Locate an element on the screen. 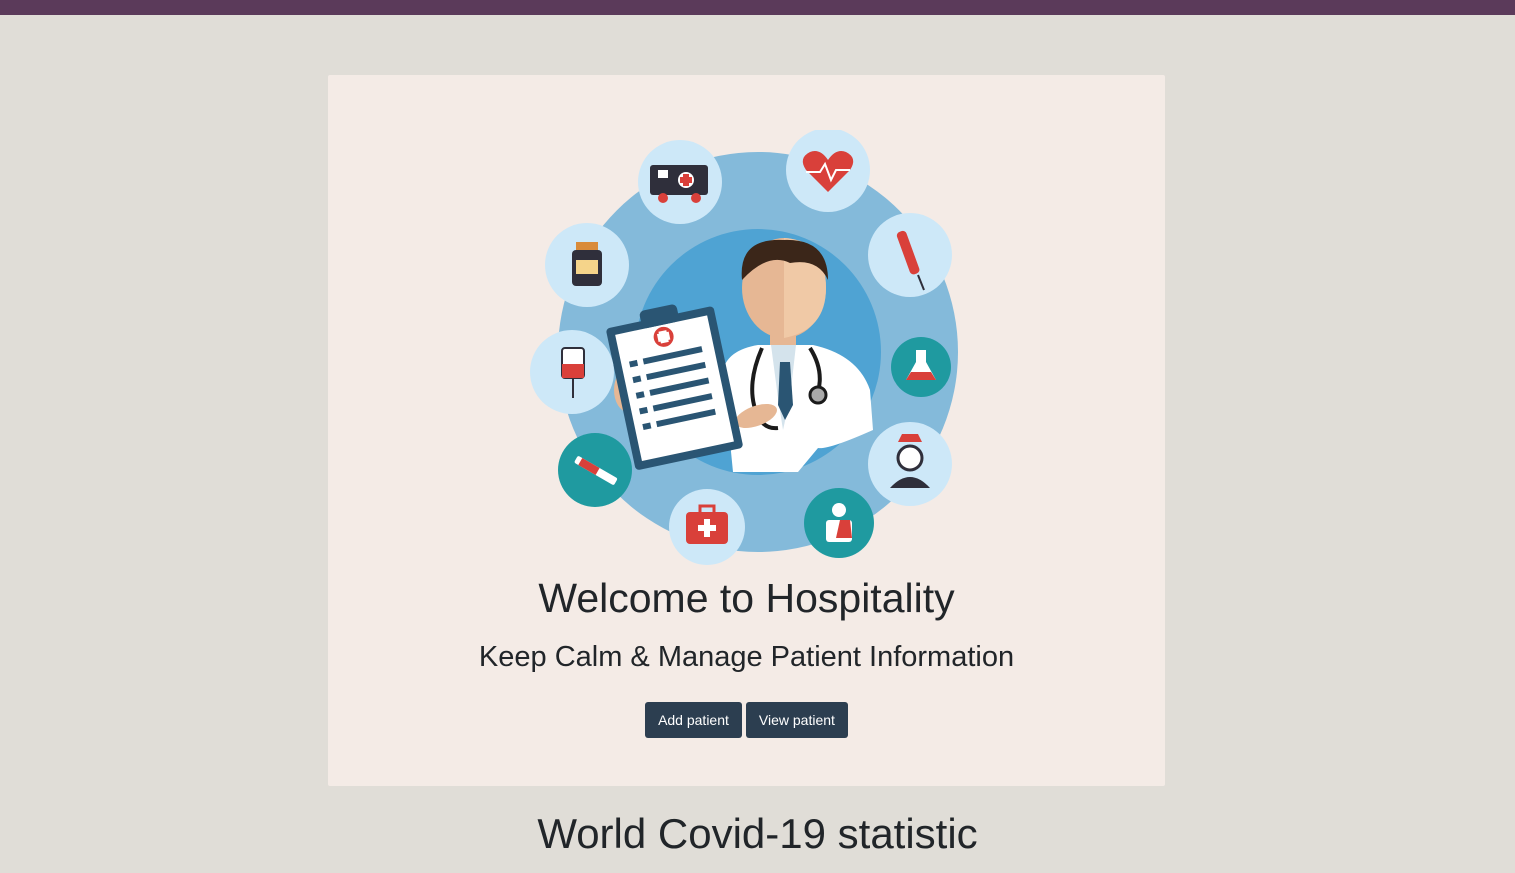  page-subtitle: Keep Calm & Manage Patient Information is located at coordinates (746, 657).